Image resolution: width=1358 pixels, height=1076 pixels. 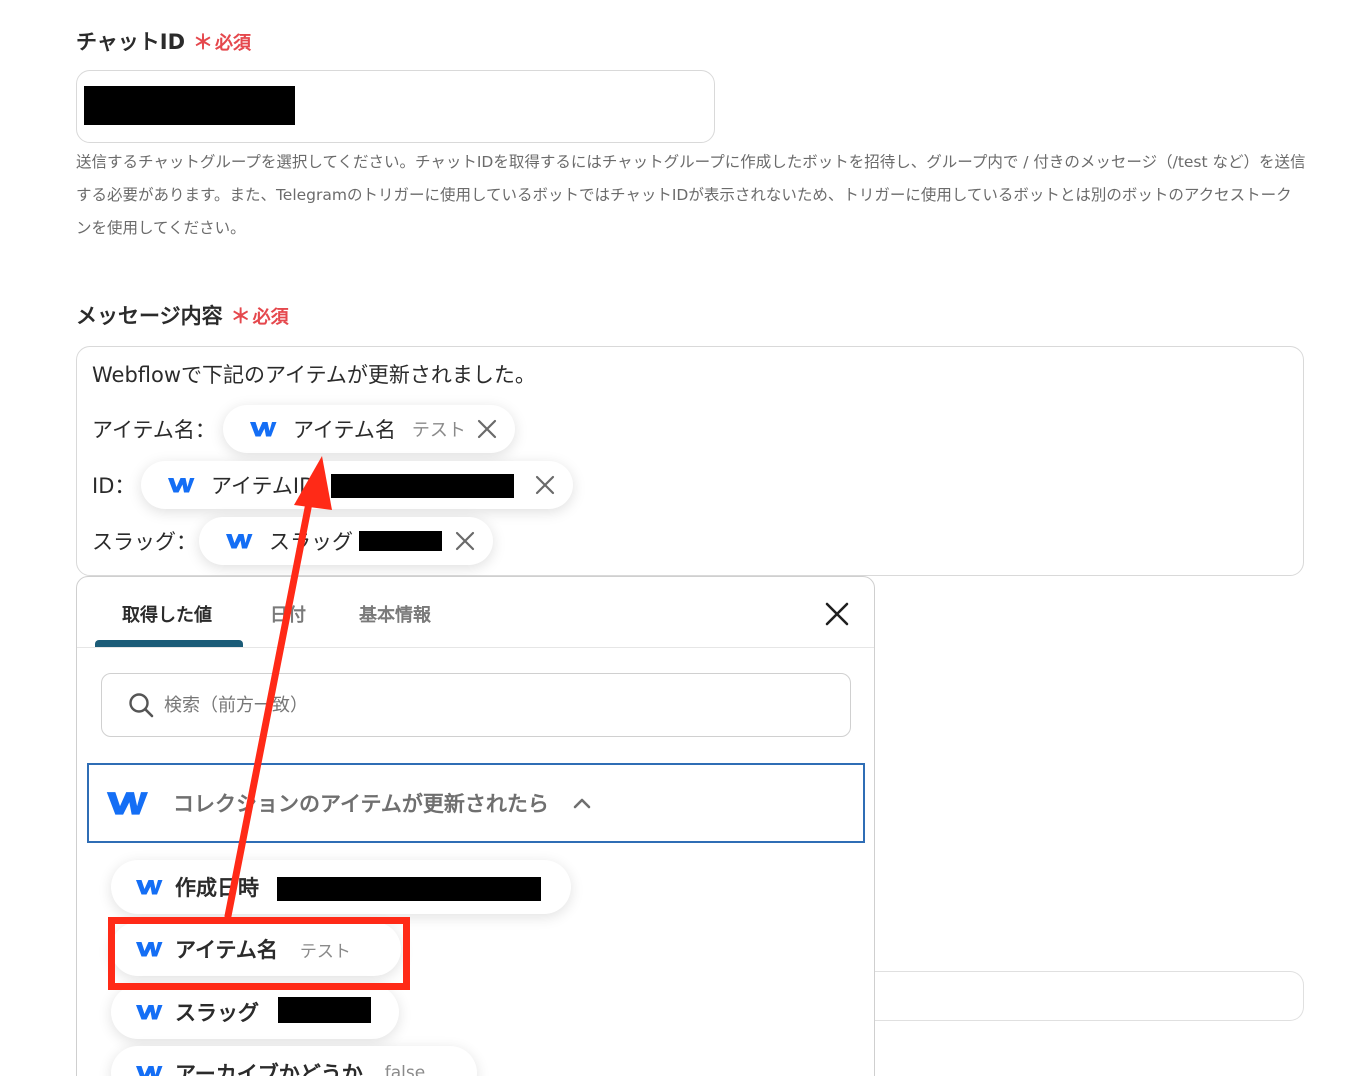 I want to click on background-input-field, so click(x=1082, y=996).